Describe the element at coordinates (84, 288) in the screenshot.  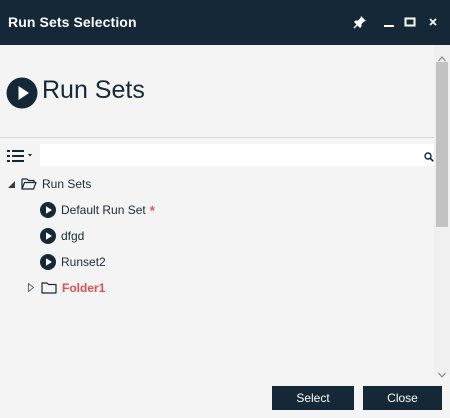
I see `tree-folder-label: Folder1` at that location.